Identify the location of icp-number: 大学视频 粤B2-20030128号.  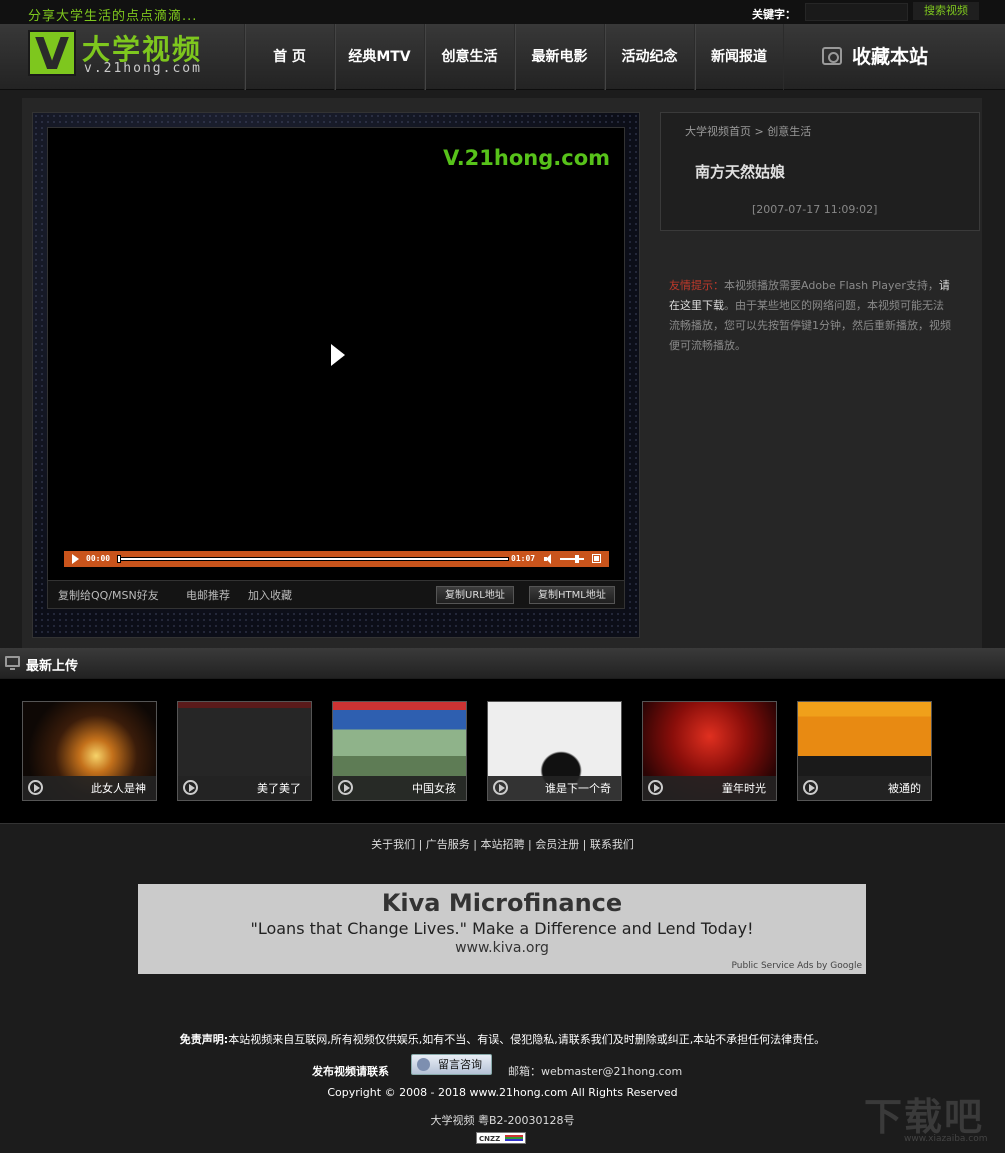
(502, 1120).